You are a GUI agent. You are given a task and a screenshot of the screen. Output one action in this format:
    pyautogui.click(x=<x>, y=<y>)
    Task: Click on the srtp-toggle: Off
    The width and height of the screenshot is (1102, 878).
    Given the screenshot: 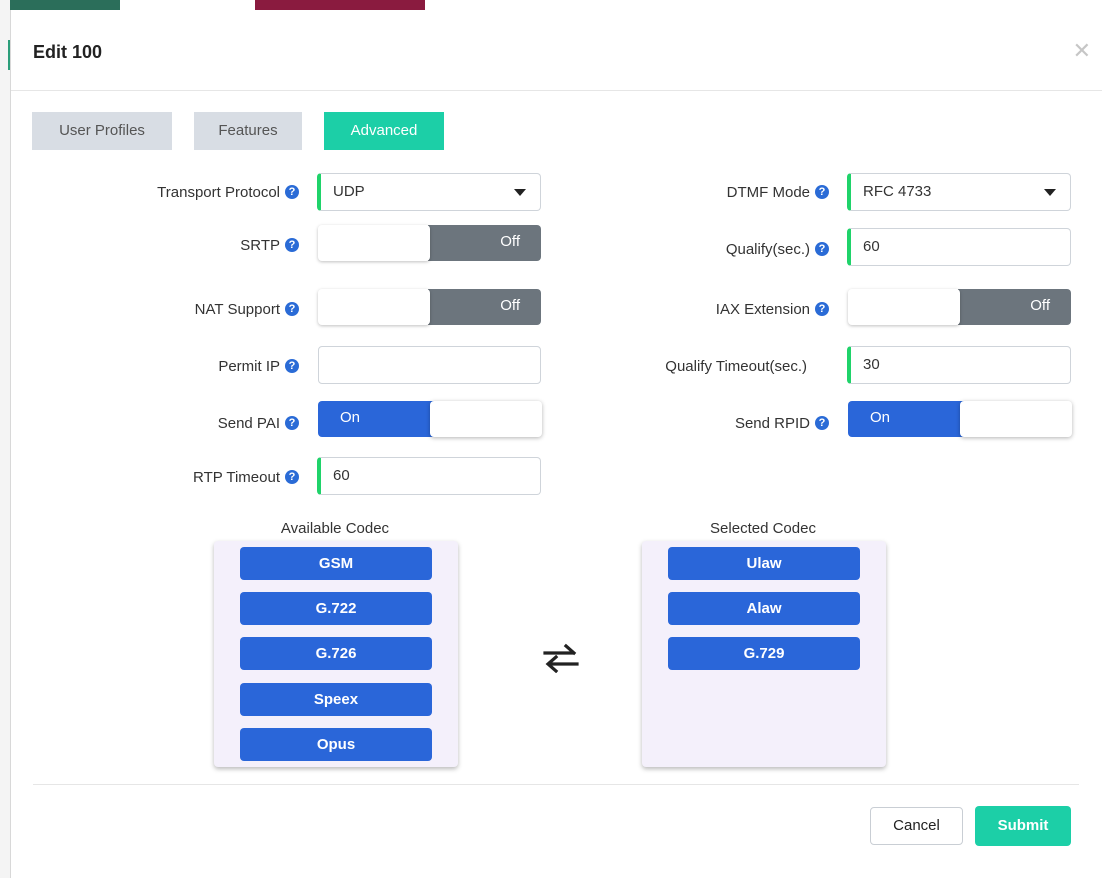 What is the action you would take?
    pyautogui.click(x=429, y=243)
    